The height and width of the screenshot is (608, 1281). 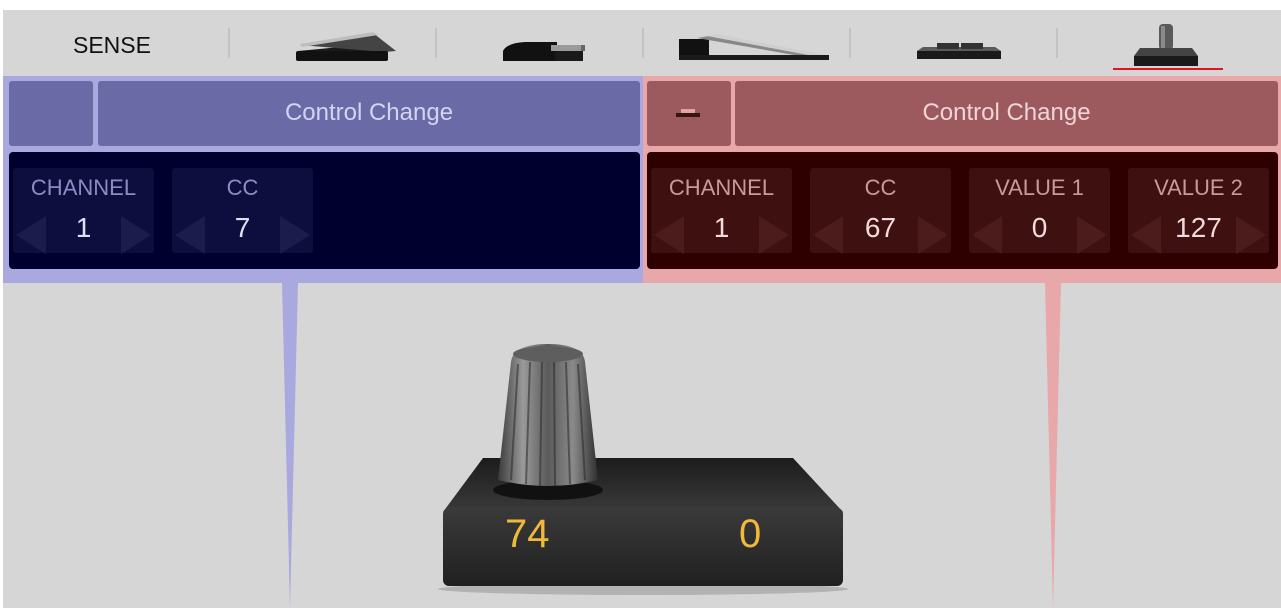 I want to click on left-mode-button: Control Change, so click(x=369, y=113).